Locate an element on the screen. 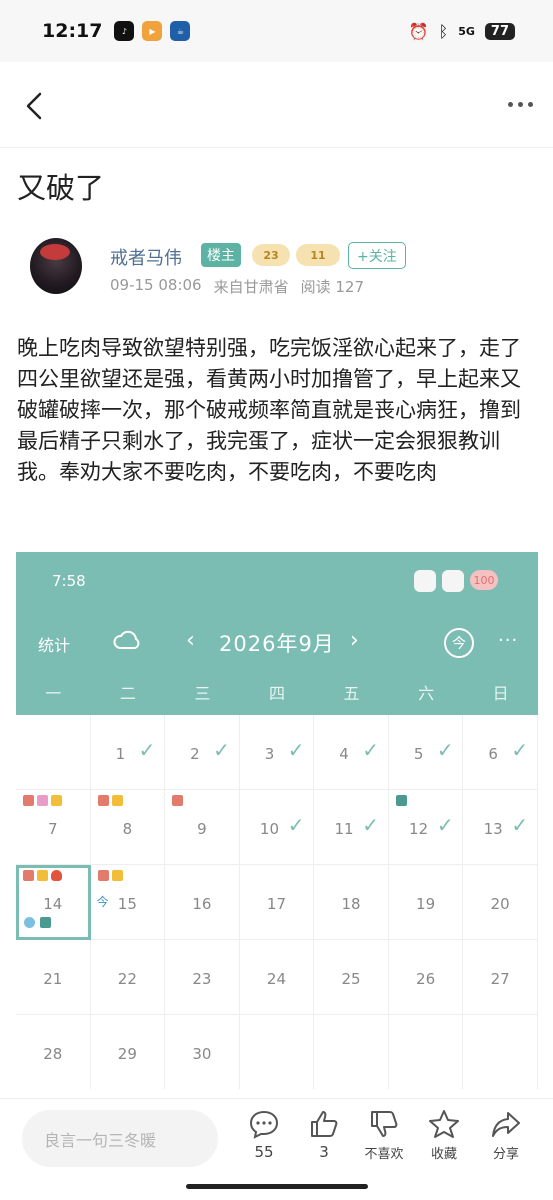 The image size is (553, 1200). calendar-day: 29 is located at coordinates (128, 1052).